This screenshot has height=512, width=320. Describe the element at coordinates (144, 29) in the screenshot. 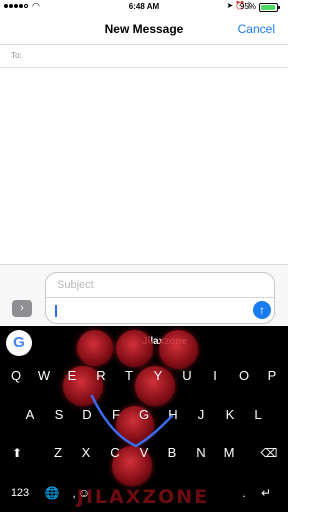

I see `nav-bar: New Message Cancel` at that location.